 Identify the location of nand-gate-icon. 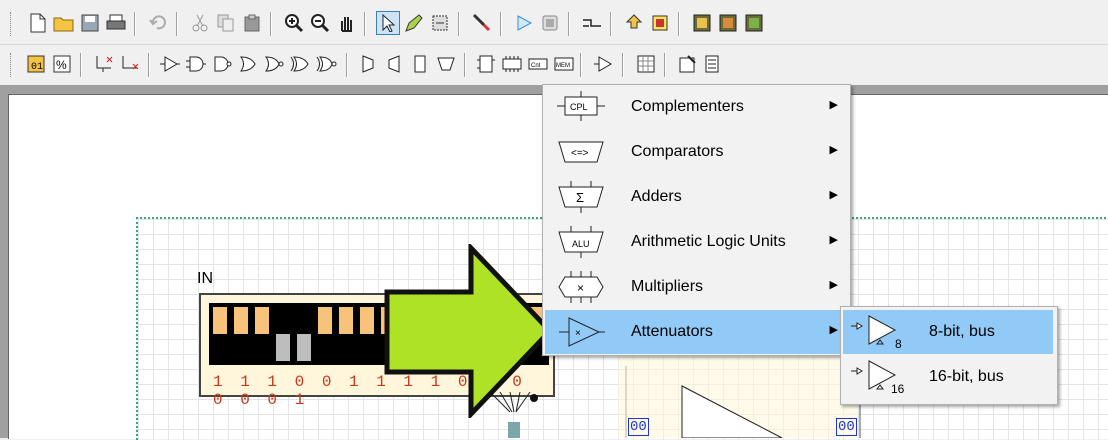
(222, 64).